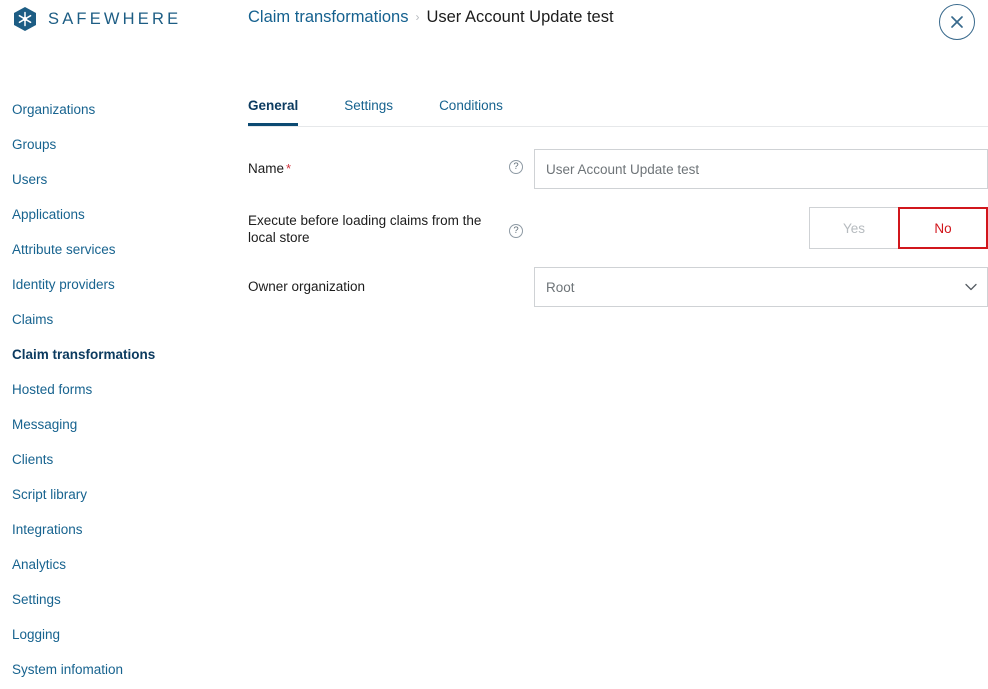 The height and width of the screenshot is (689, 988). What do you see at coordinates (266, 168) in the screenshot?
I see `name-label-text: Name` at bounding box center [266, 168].